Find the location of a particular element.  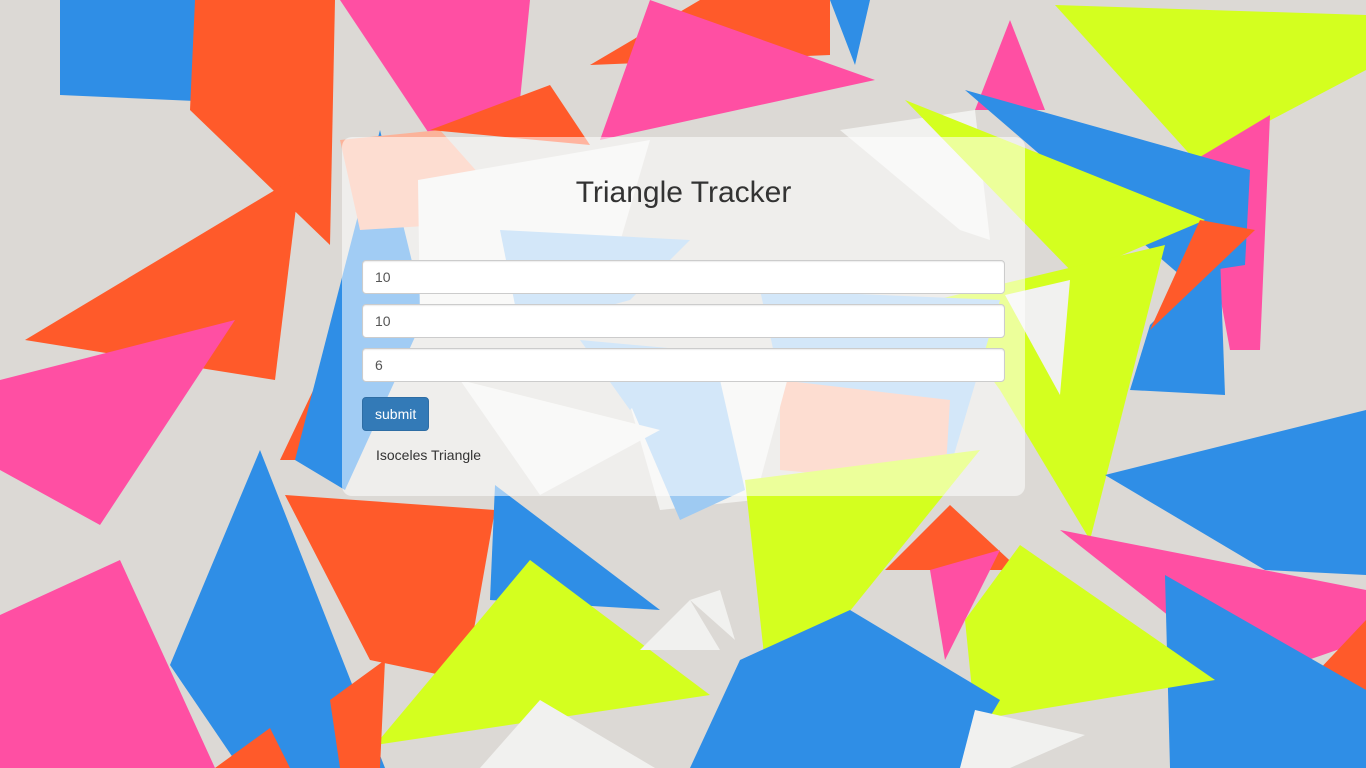

side-two-input is located at coordinates (683, 321).